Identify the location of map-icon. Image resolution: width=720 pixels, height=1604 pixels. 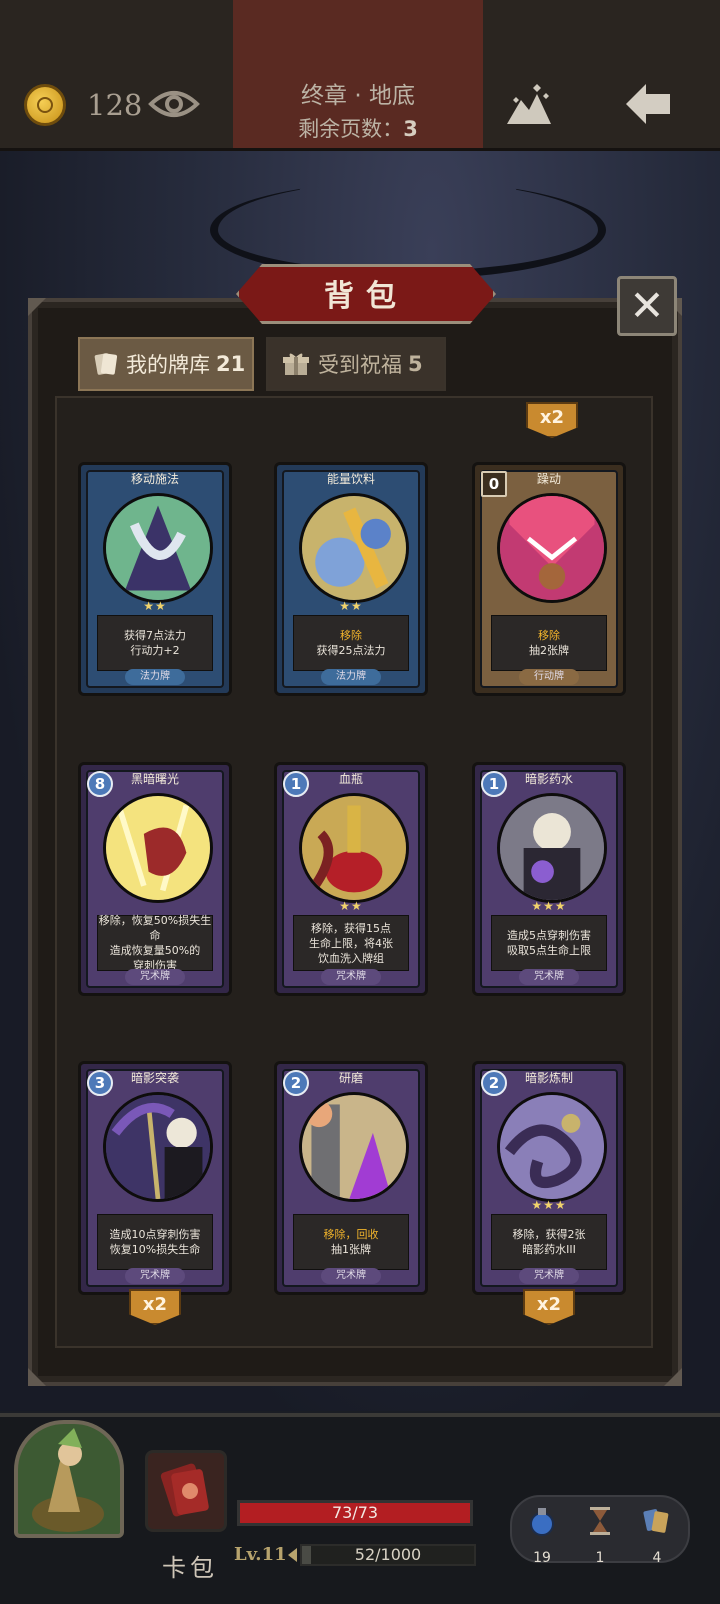
(529, 104).